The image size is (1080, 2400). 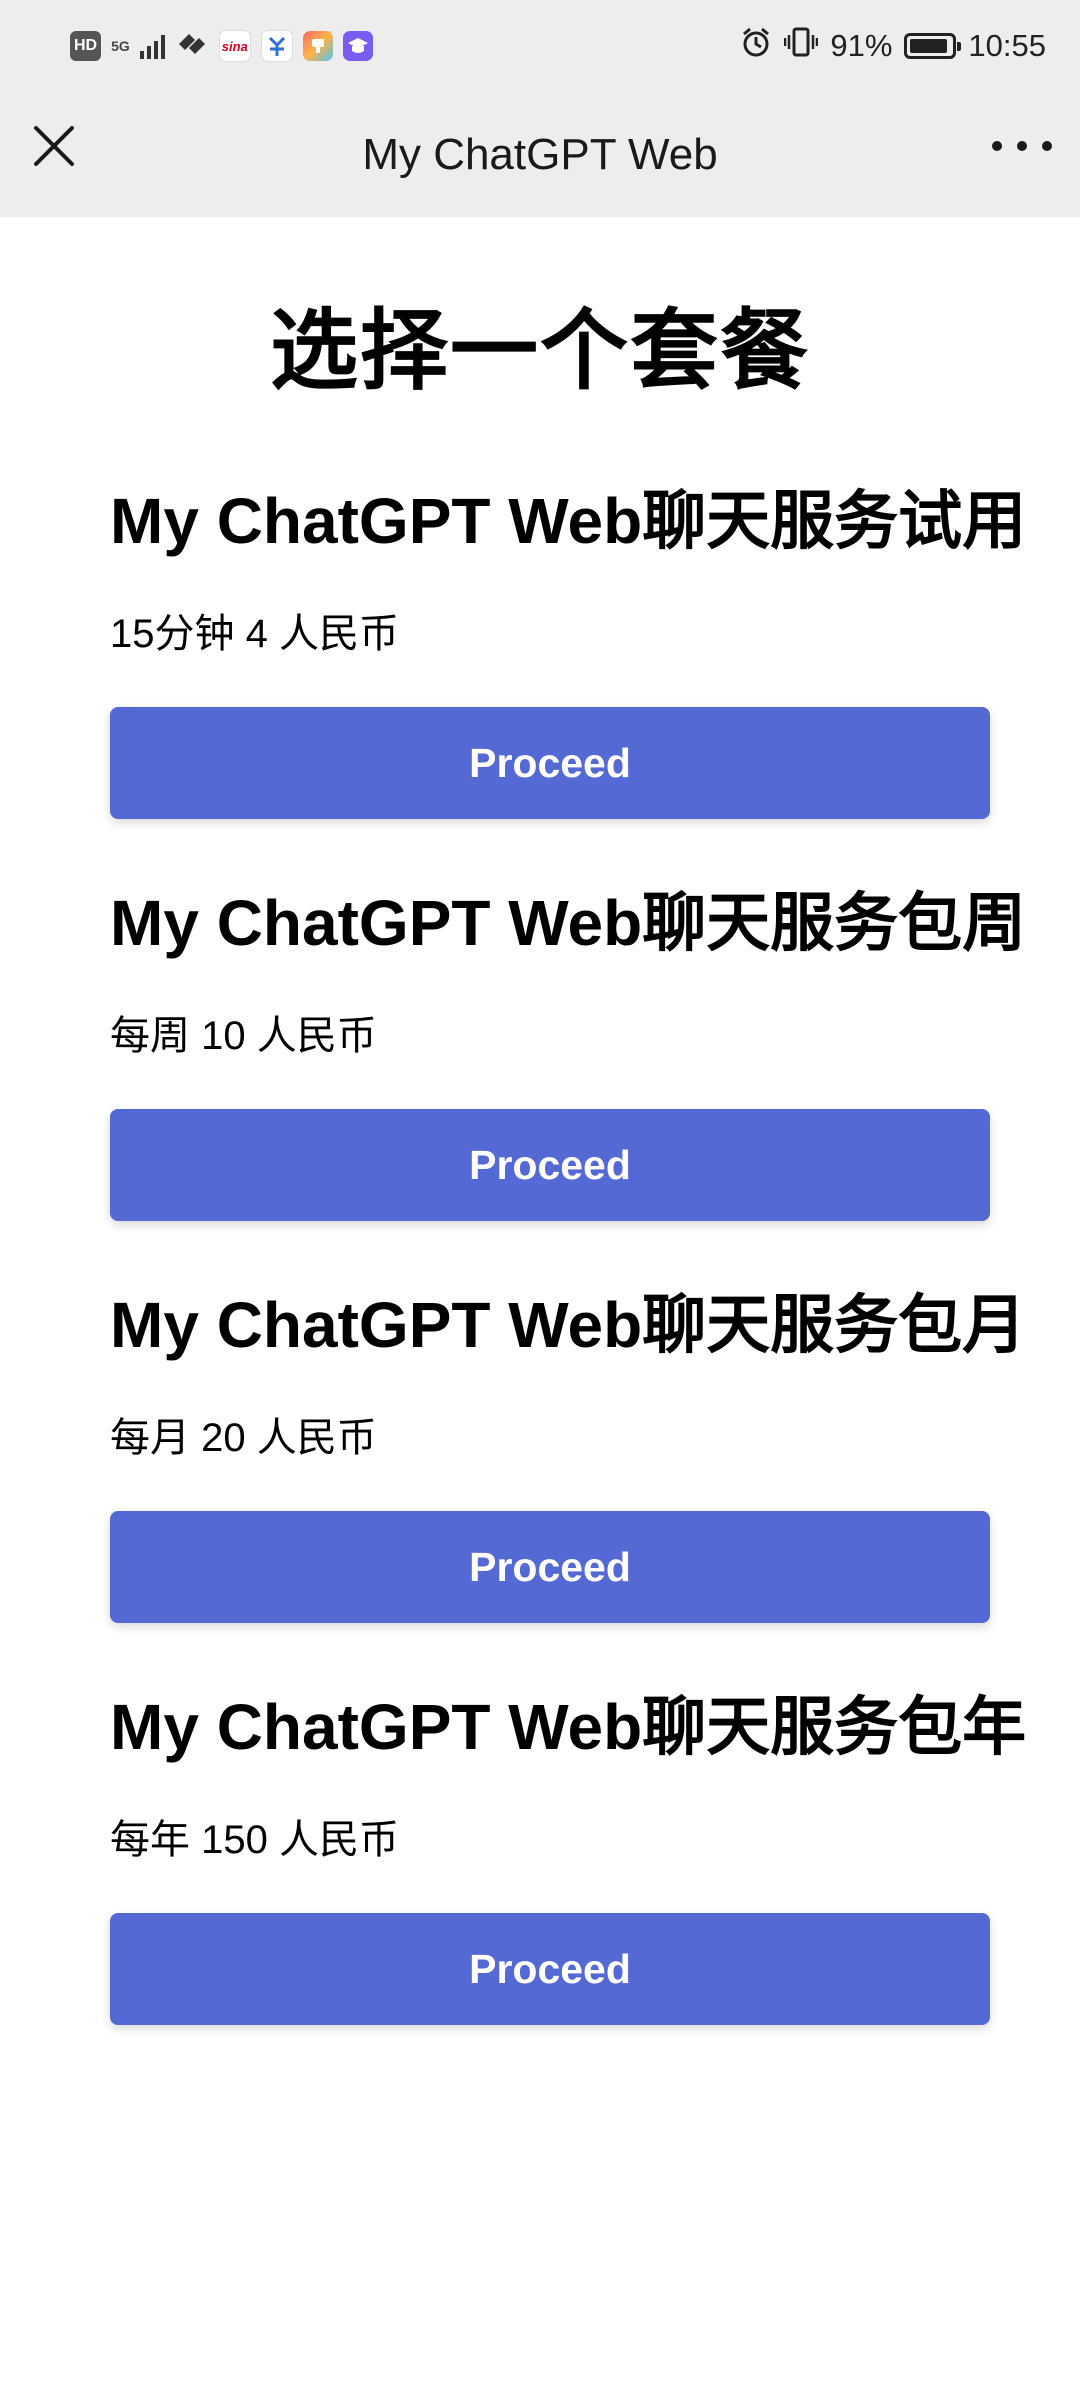 I want to click on plan-title: My ChatGPT Web聊天服务包年, so click(x=568, y=1727).